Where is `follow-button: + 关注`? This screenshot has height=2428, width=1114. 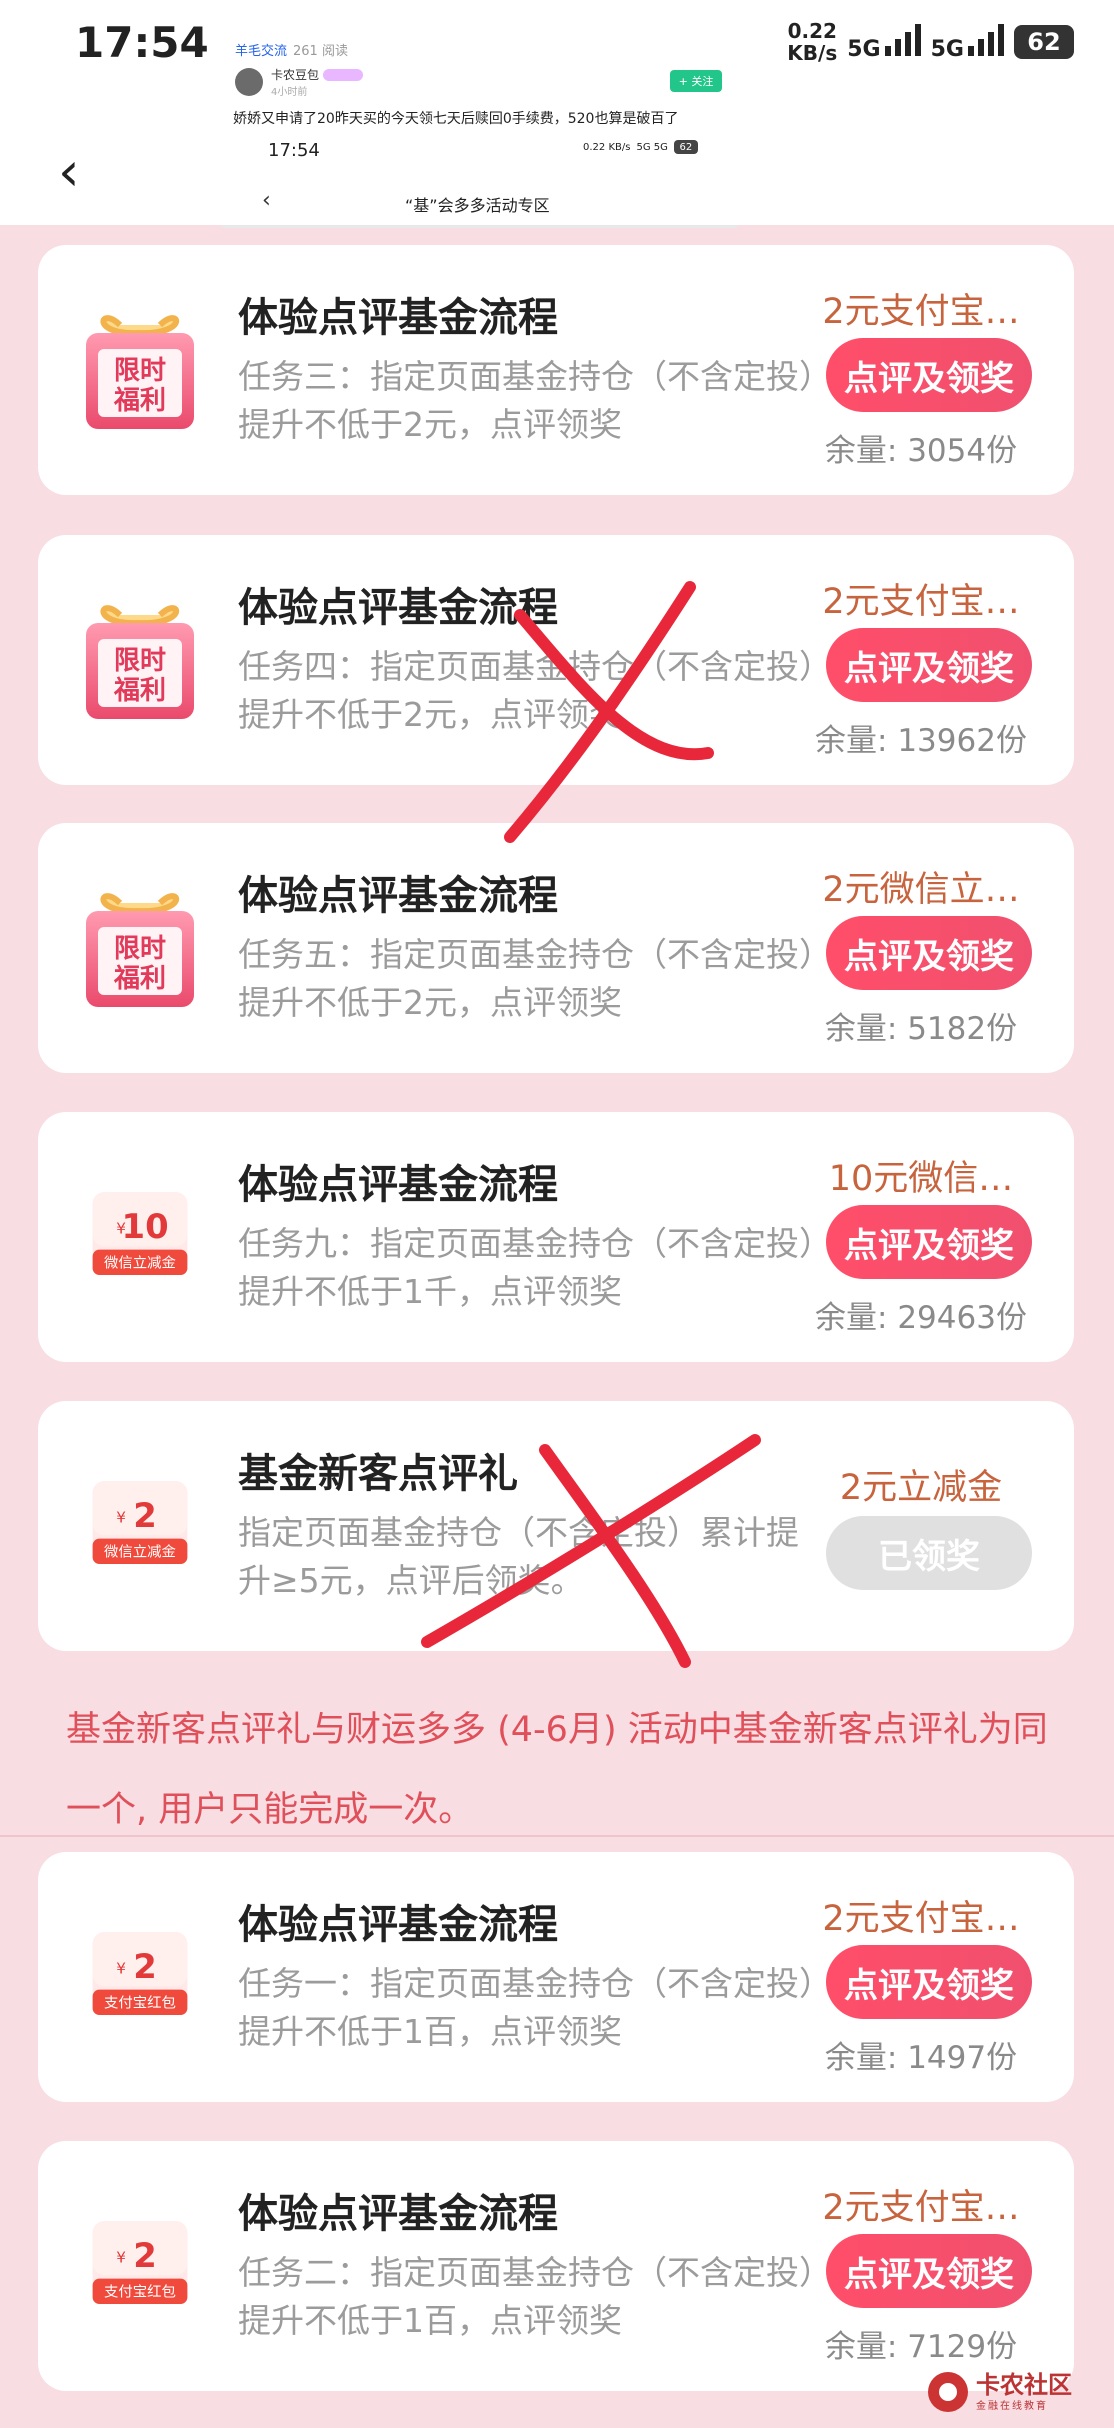 follow-button: + 关注 is located at coordinates (696, 81).